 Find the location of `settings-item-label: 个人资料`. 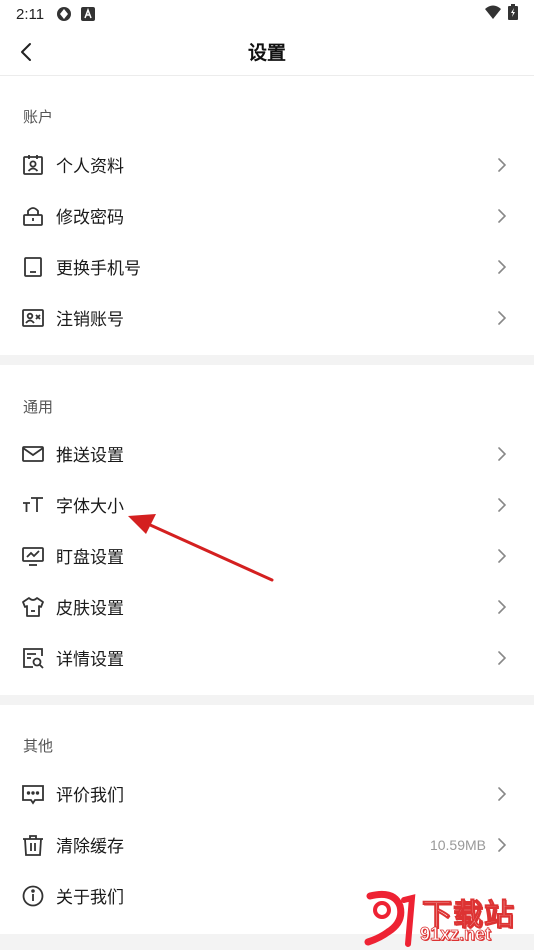

settings-item-label: 个人资料 is located at coordinates (90, 166).